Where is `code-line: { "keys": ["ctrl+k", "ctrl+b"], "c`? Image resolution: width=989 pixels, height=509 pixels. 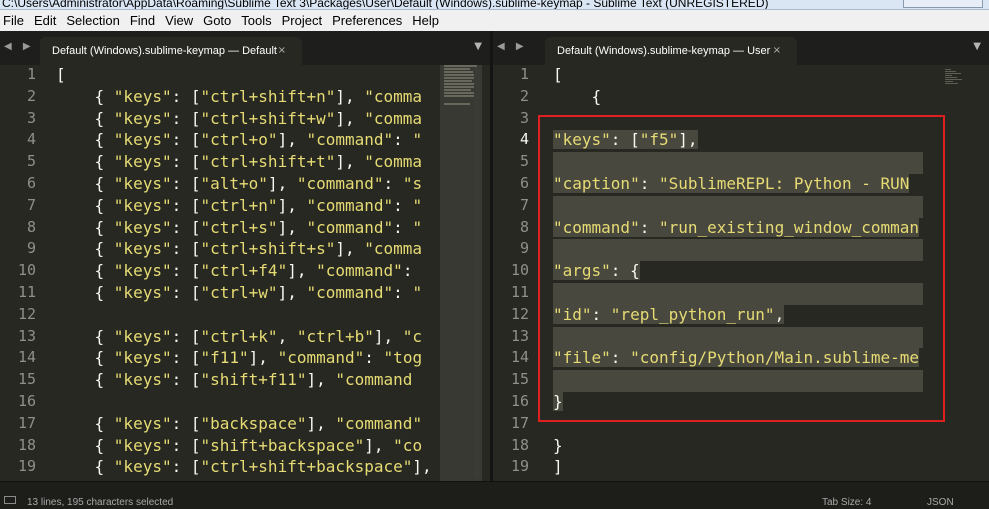 code-line: { "keys": ["ctrl+k", "ctrl+b"], "c is located at coordinates (244, 338).